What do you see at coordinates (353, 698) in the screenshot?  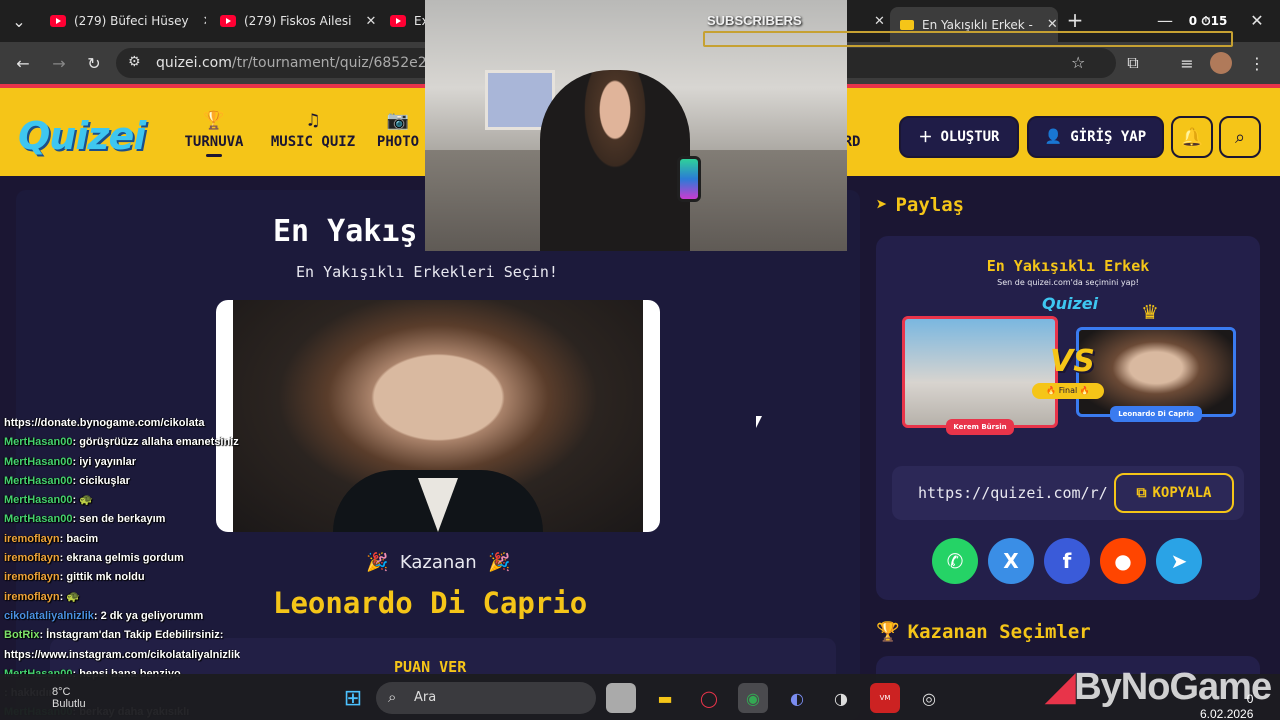 I see `start-menu-icon: ⊞` at bounding box center [353, 698].